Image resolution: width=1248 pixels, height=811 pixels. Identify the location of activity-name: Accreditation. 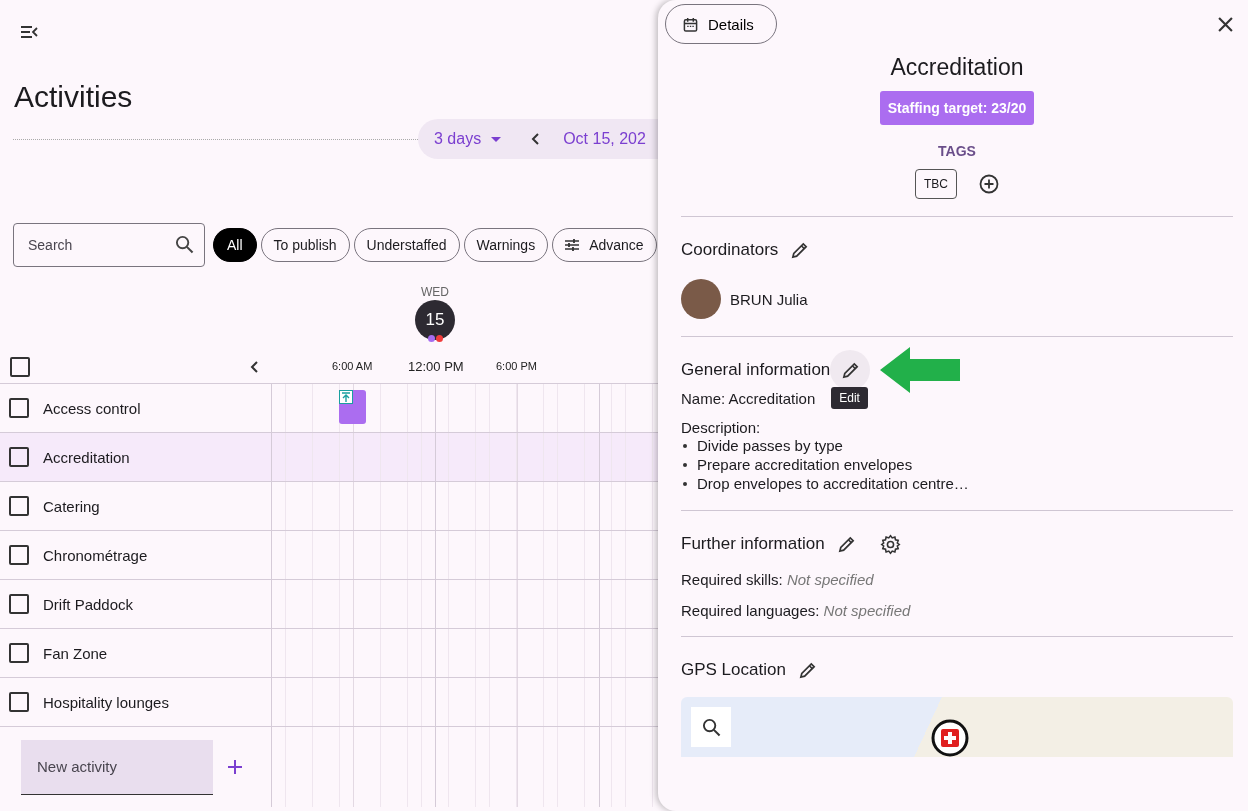
(86, 457).